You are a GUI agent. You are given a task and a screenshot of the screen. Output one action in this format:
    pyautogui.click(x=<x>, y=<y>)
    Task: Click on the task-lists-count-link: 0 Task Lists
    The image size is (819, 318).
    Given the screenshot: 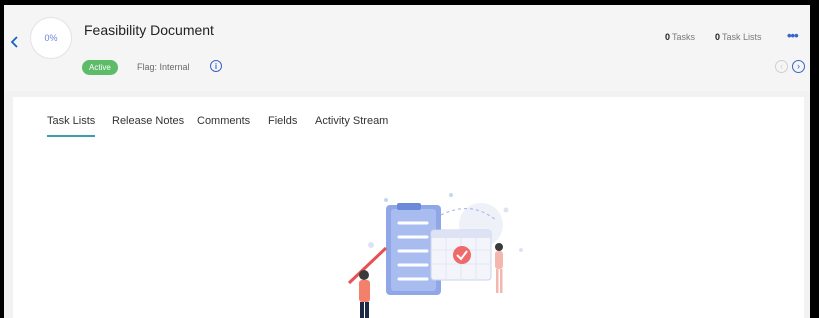 What is the action you would take?
    pyautogui.click(x=738, y=37)
    